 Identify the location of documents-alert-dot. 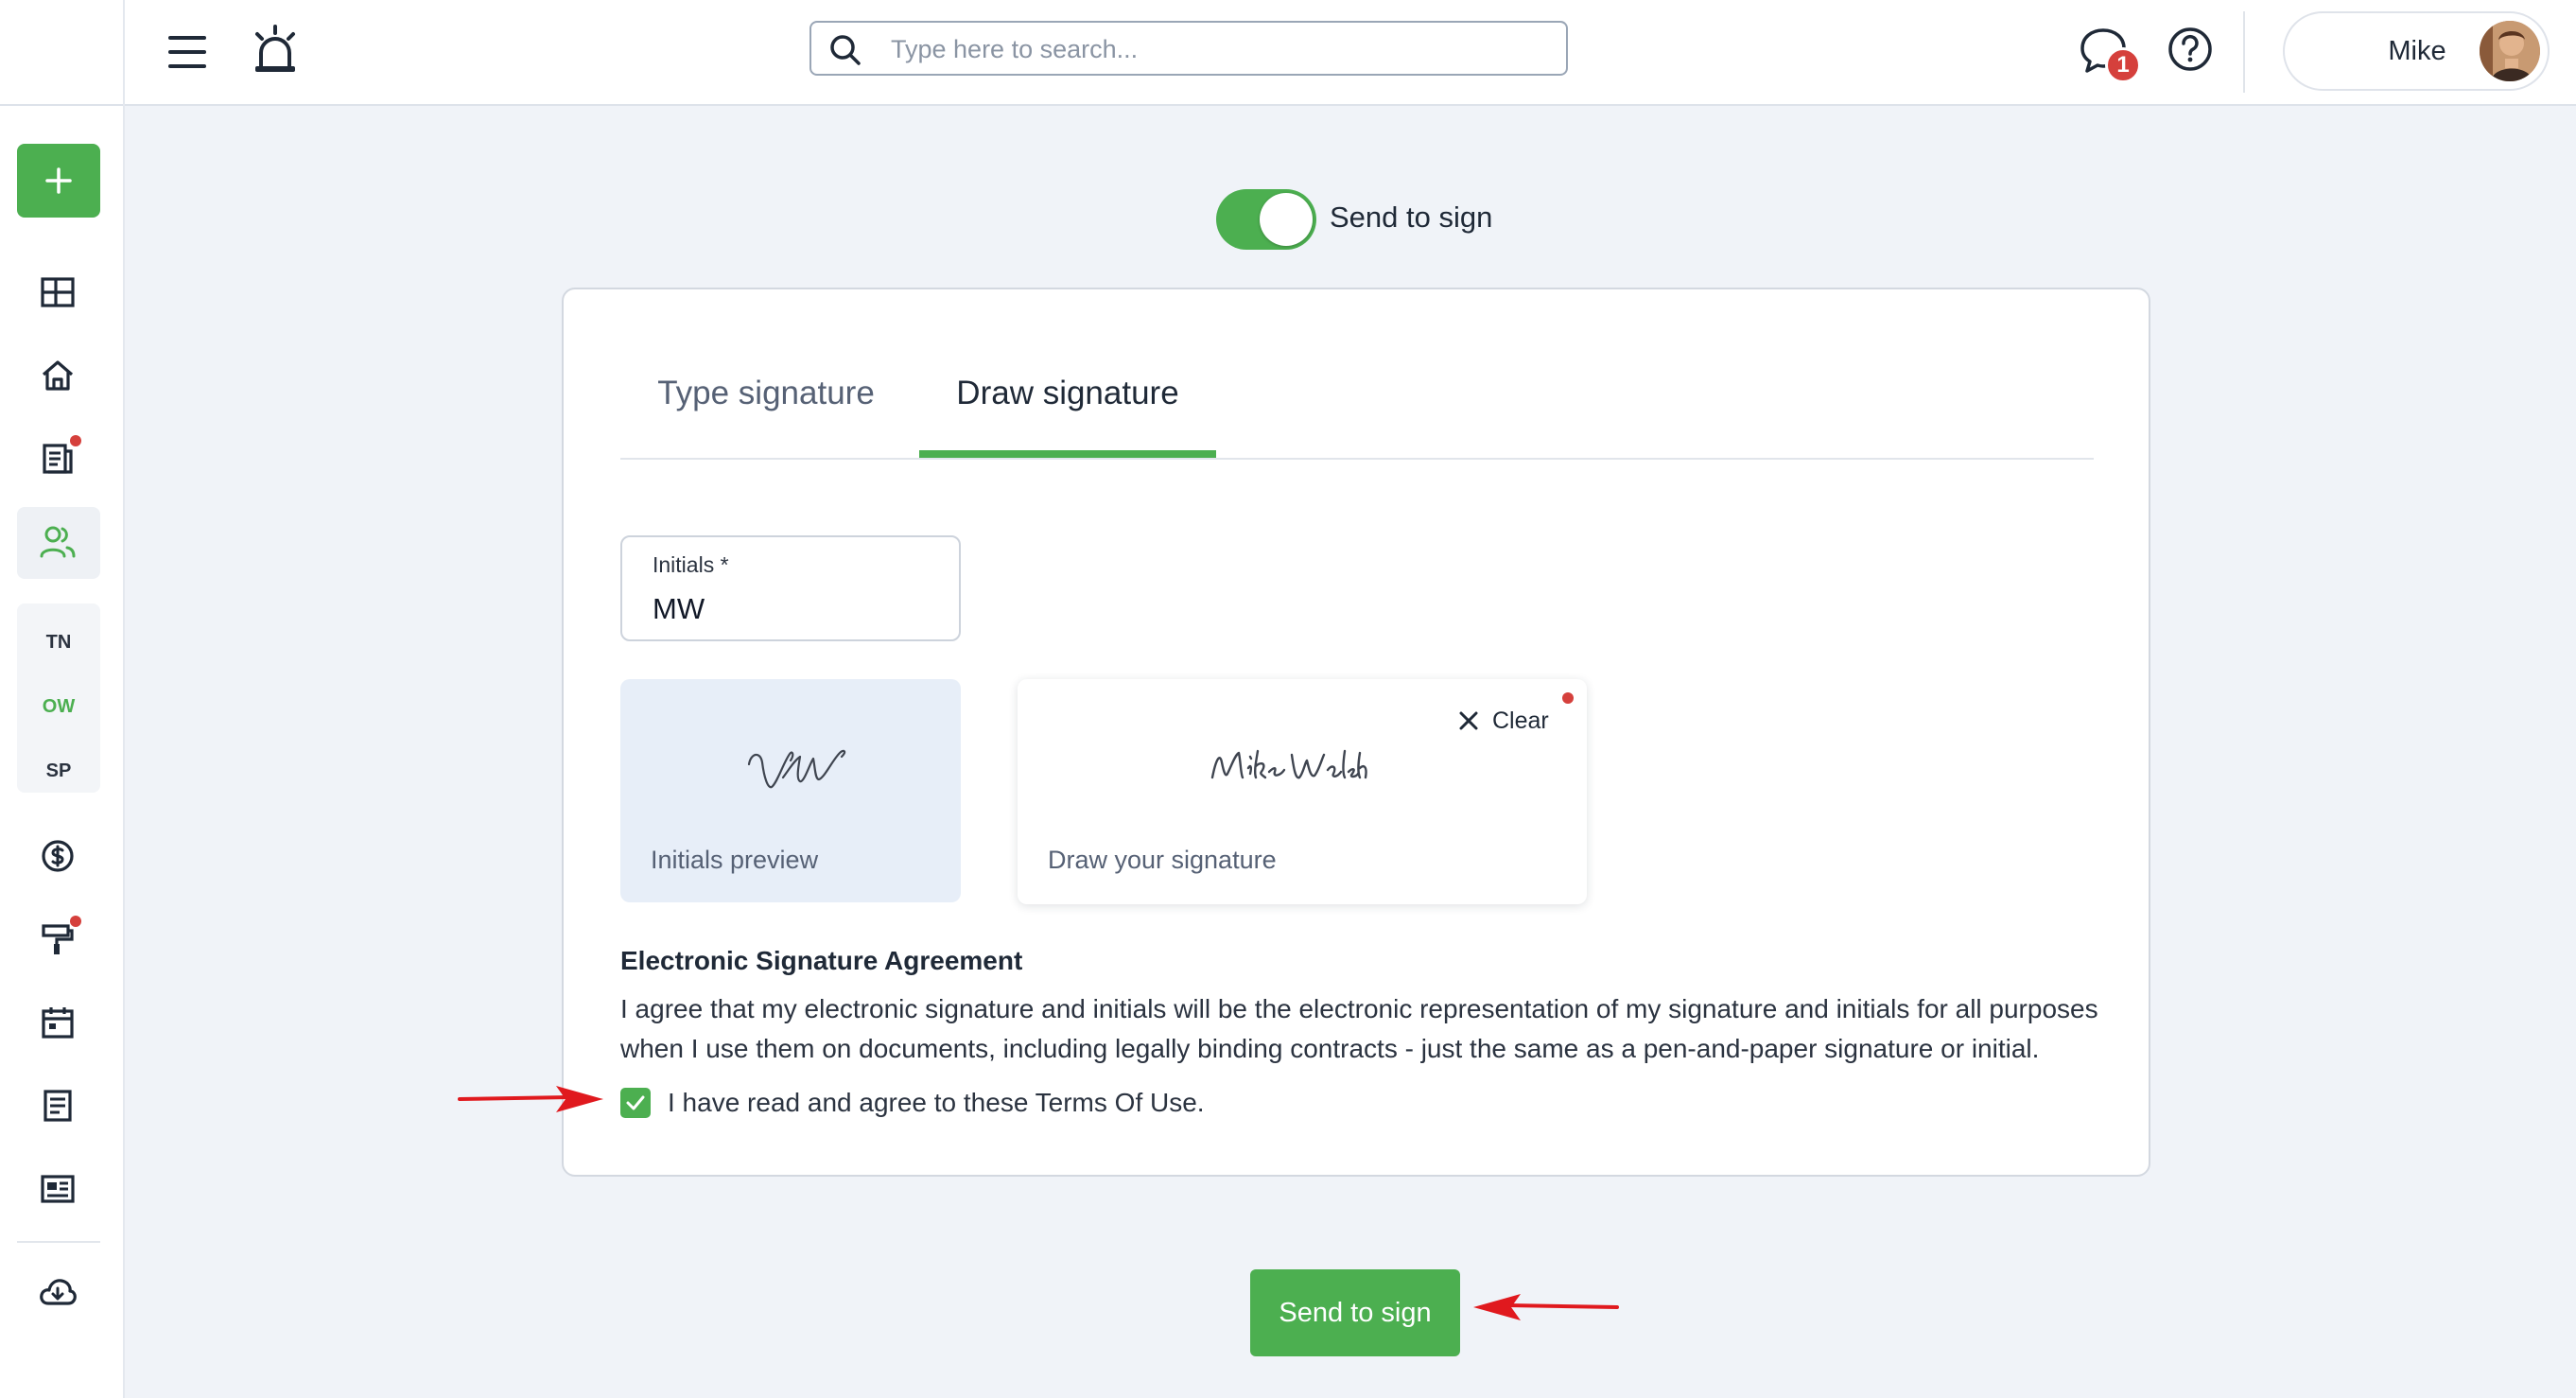
(75, 440).